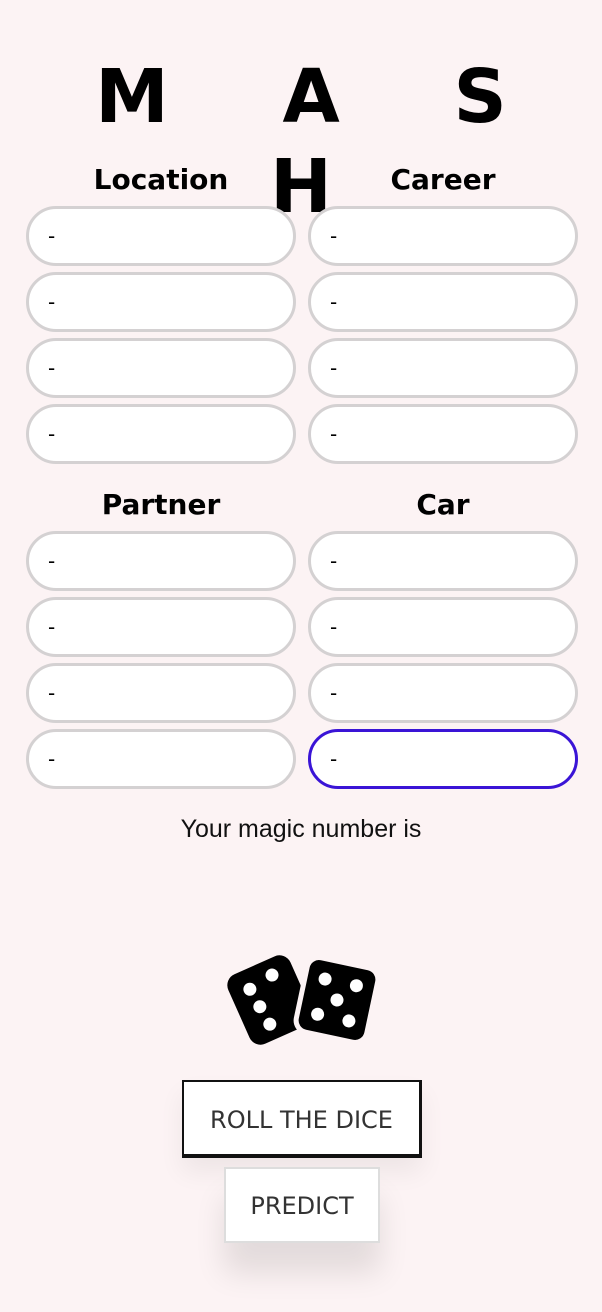 The width and height of the screenshot is (602, 1312). I want to click on career-input-1: -, so click(443, 236).